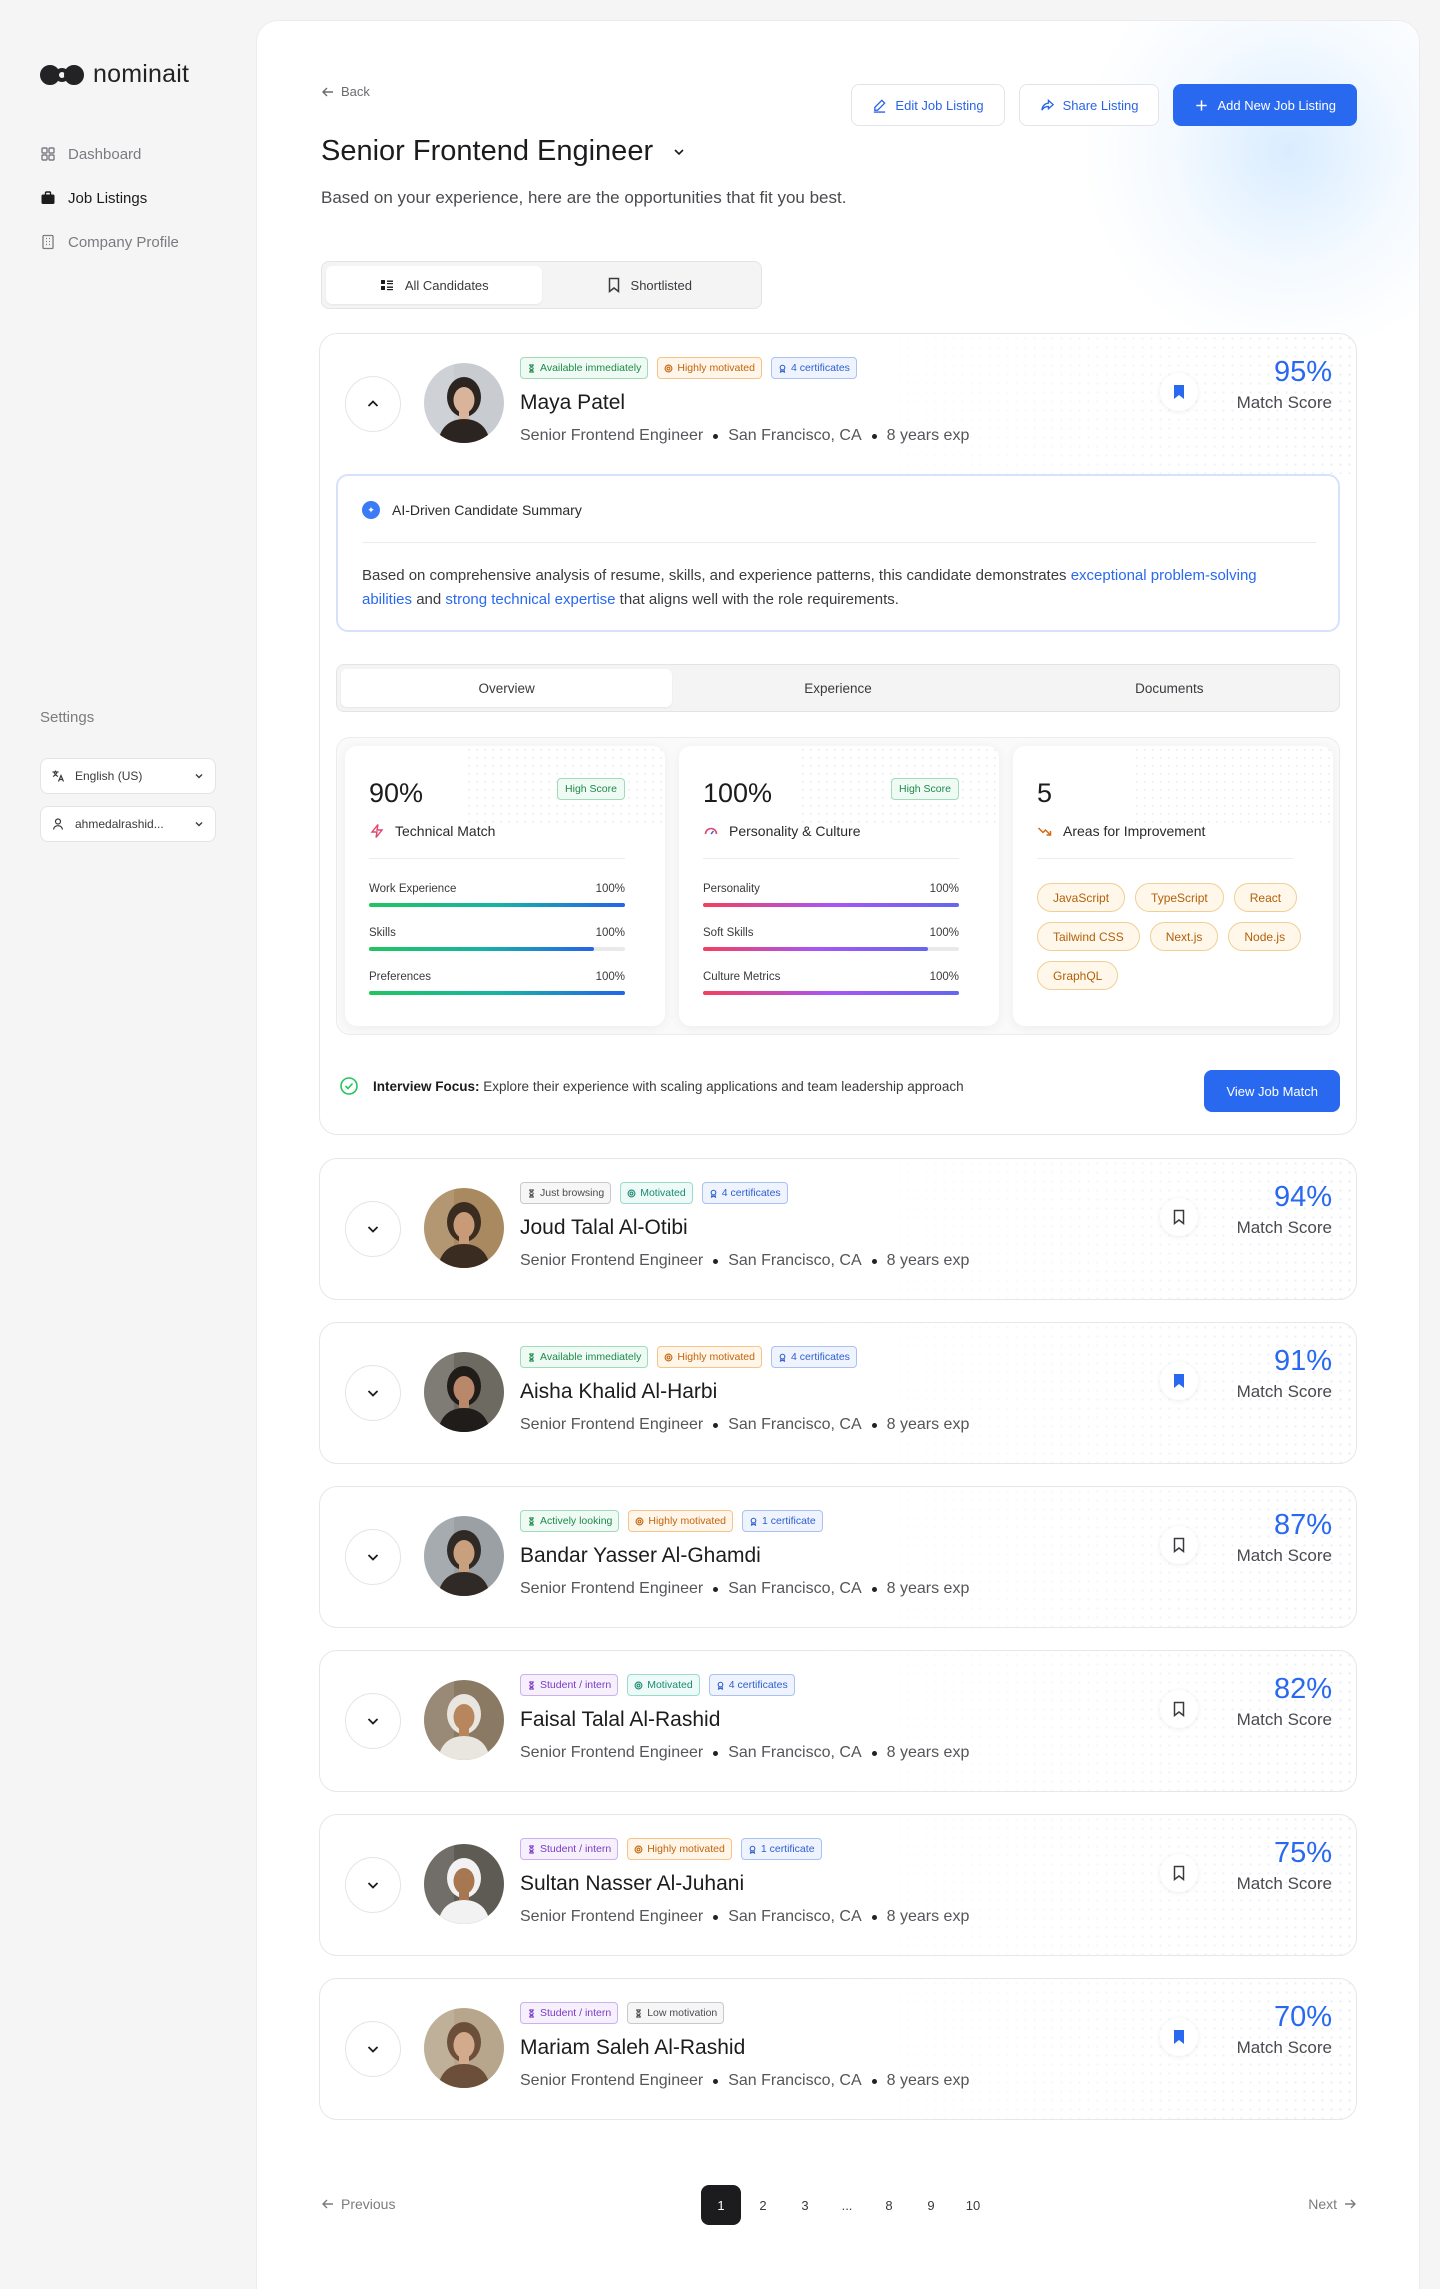 This screenshot has width=1440, height=2289. Describe the element at coordinates (661, 285) in the screenshot. I see `tab-label: Shortlisted` at that location.